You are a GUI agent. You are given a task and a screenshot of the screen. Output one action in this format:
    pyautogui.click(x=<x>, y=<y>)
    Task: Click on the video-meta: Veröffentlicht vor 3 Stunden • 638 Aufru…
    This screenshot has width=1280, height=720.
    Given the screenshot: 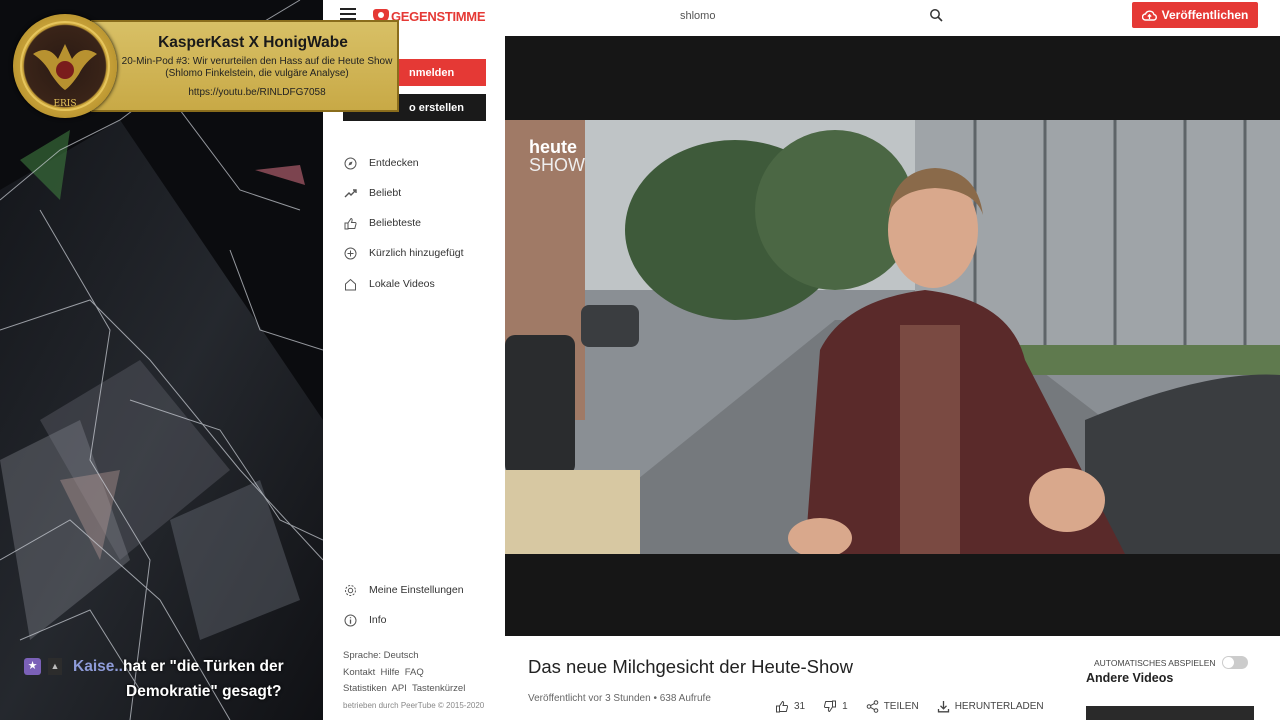 What is the action you would take?
    pyautogui.click(x=619, y=698)
    